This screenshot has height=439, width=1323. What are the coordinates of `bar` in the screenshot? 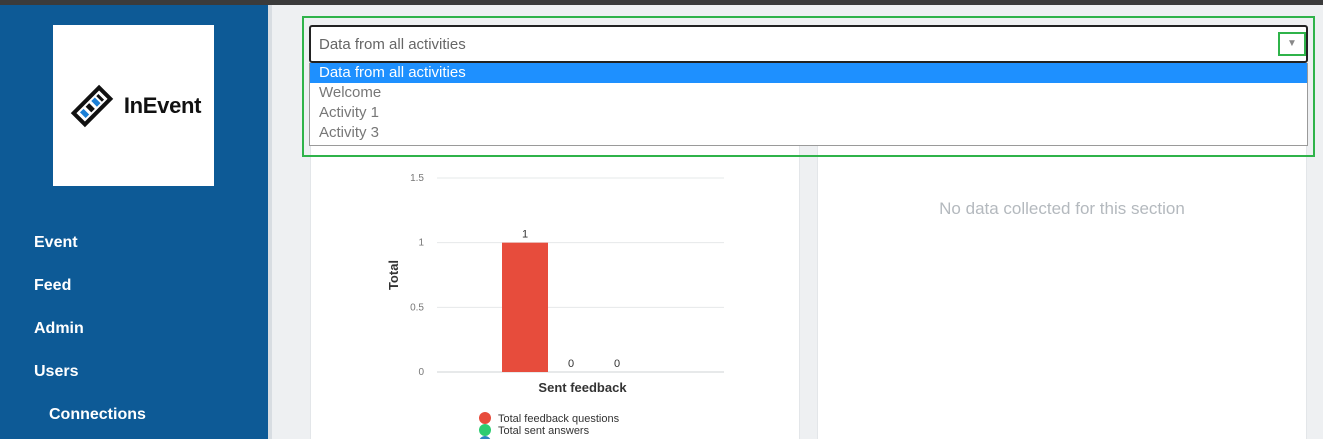 It's located at (525, 307).